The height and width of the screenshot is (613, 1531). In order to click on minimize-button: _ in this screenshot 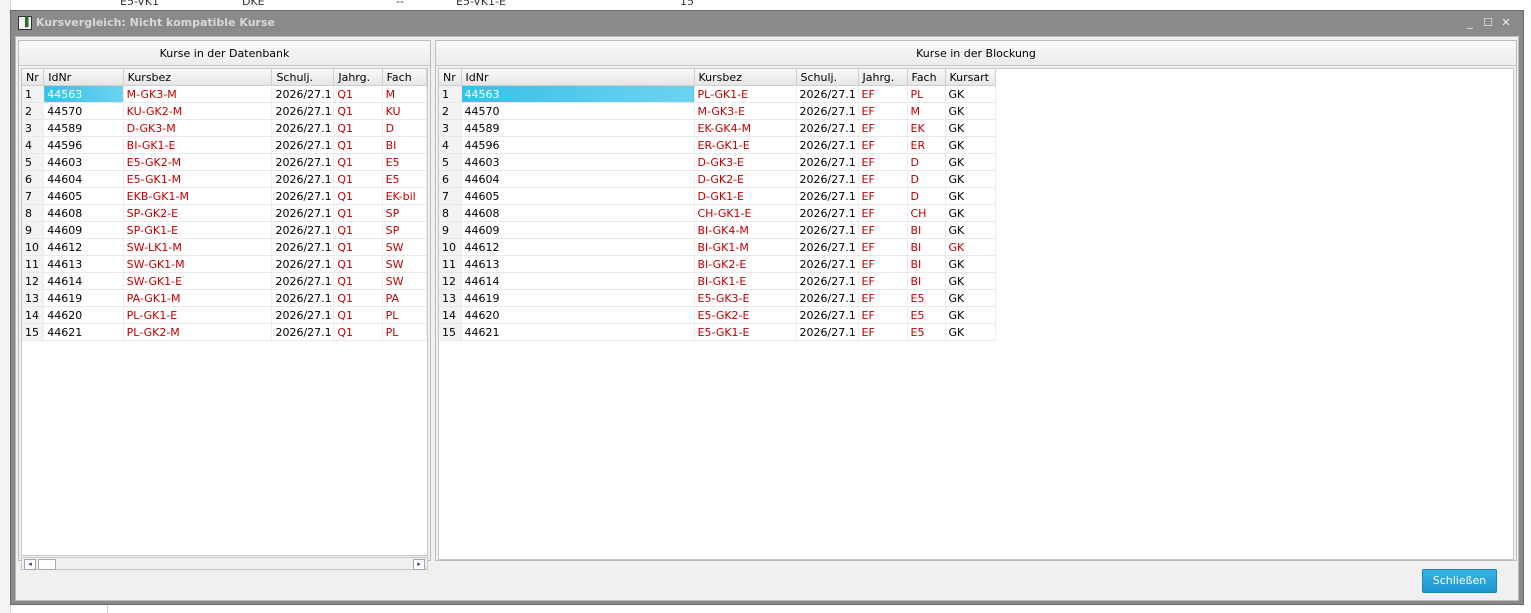, I will do `click(1470, 23)`.